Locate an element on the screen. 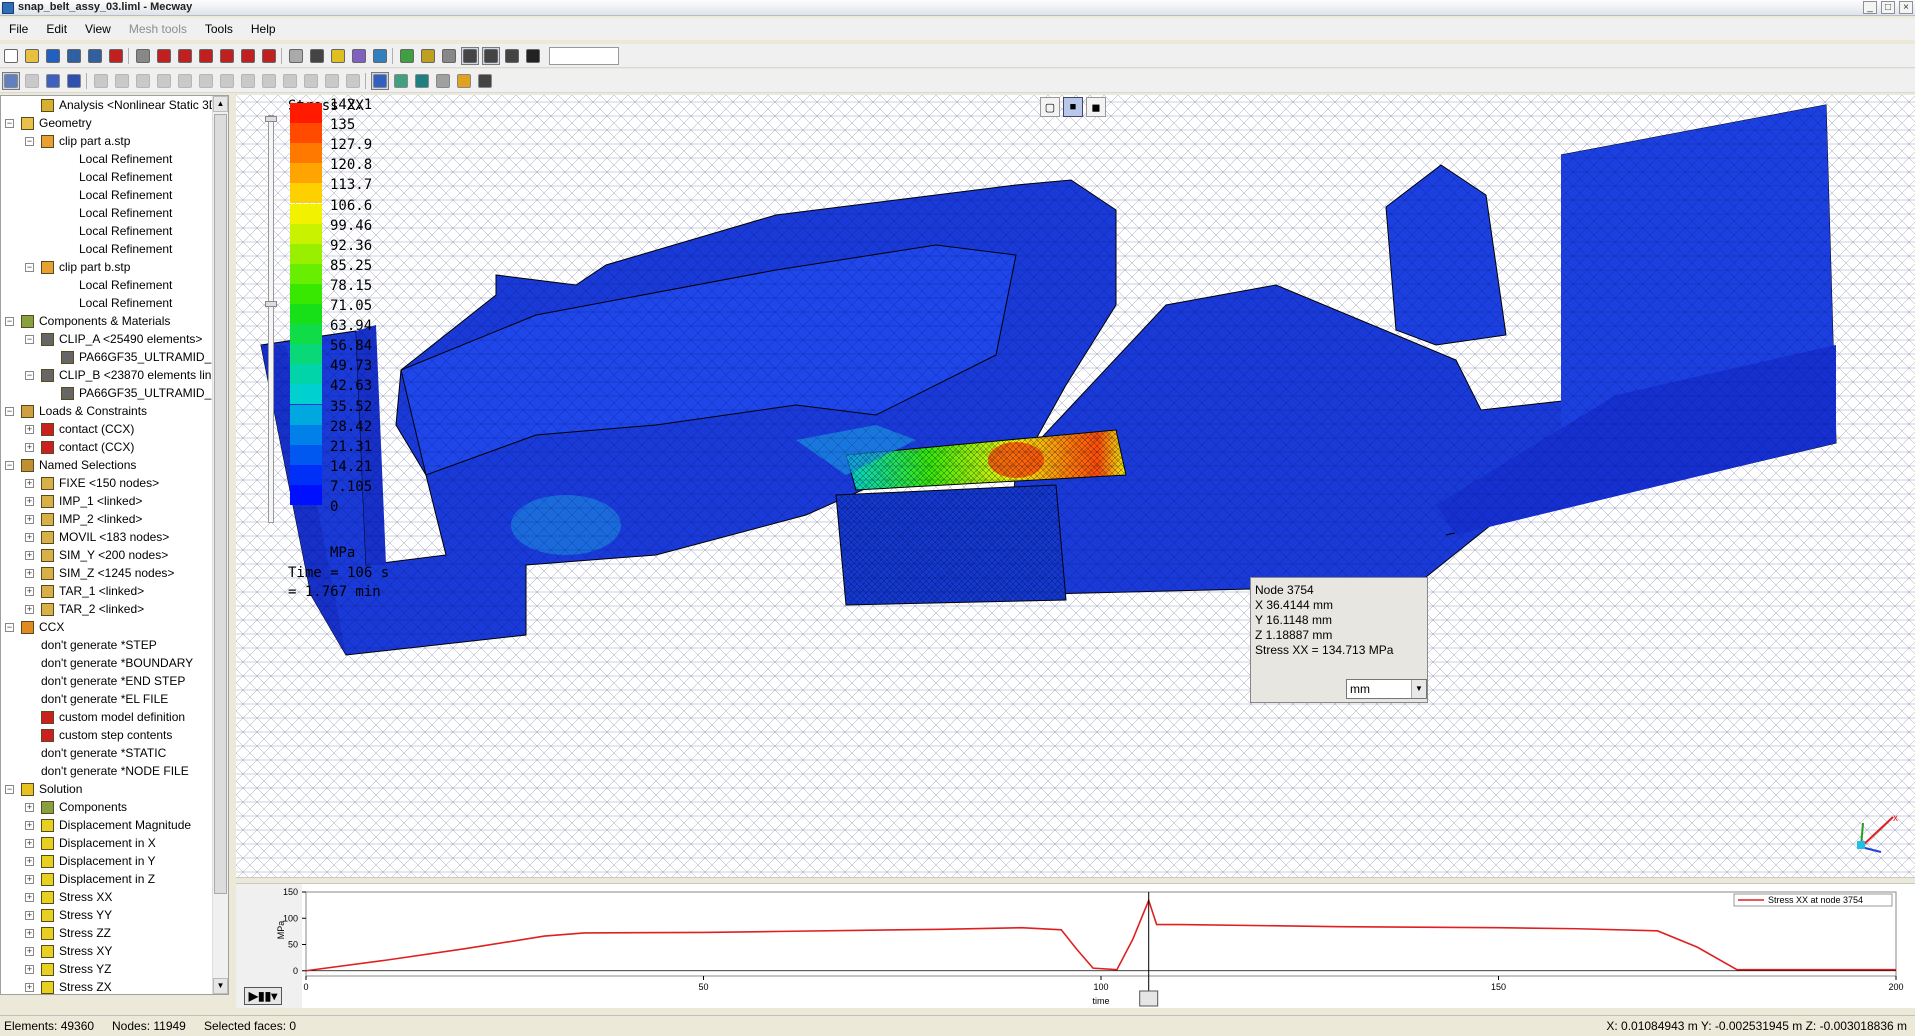 This screenshot has width=1915, height=1036. tree-item: + TAR_2 <linked> is located at coordinates (106, 609).